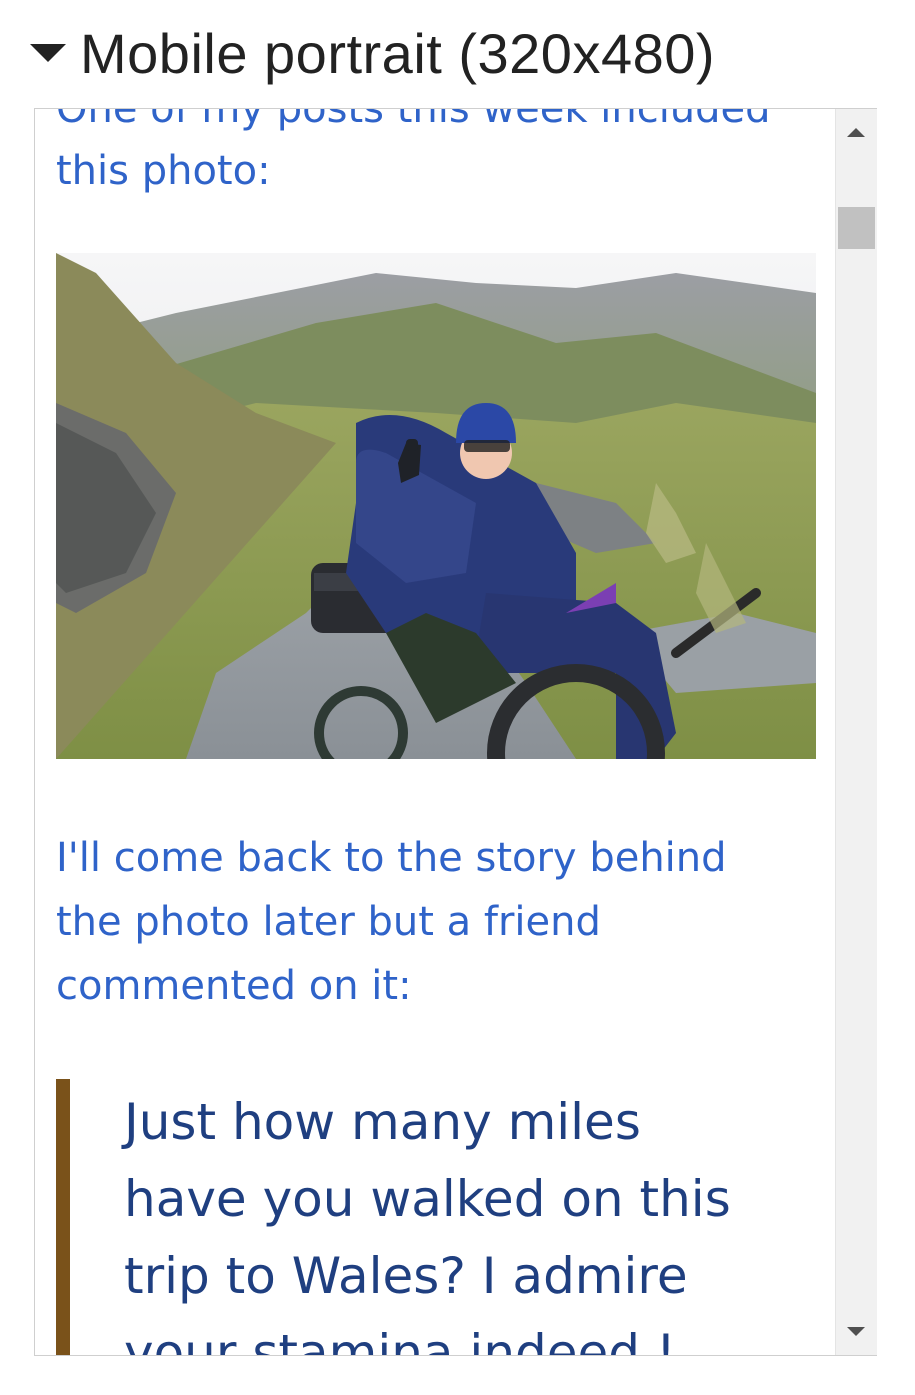 The width and height of the screenshot is (915, 1395). I want to click on section-toggle: Mobile portrait (320x480), so click(372, 53).